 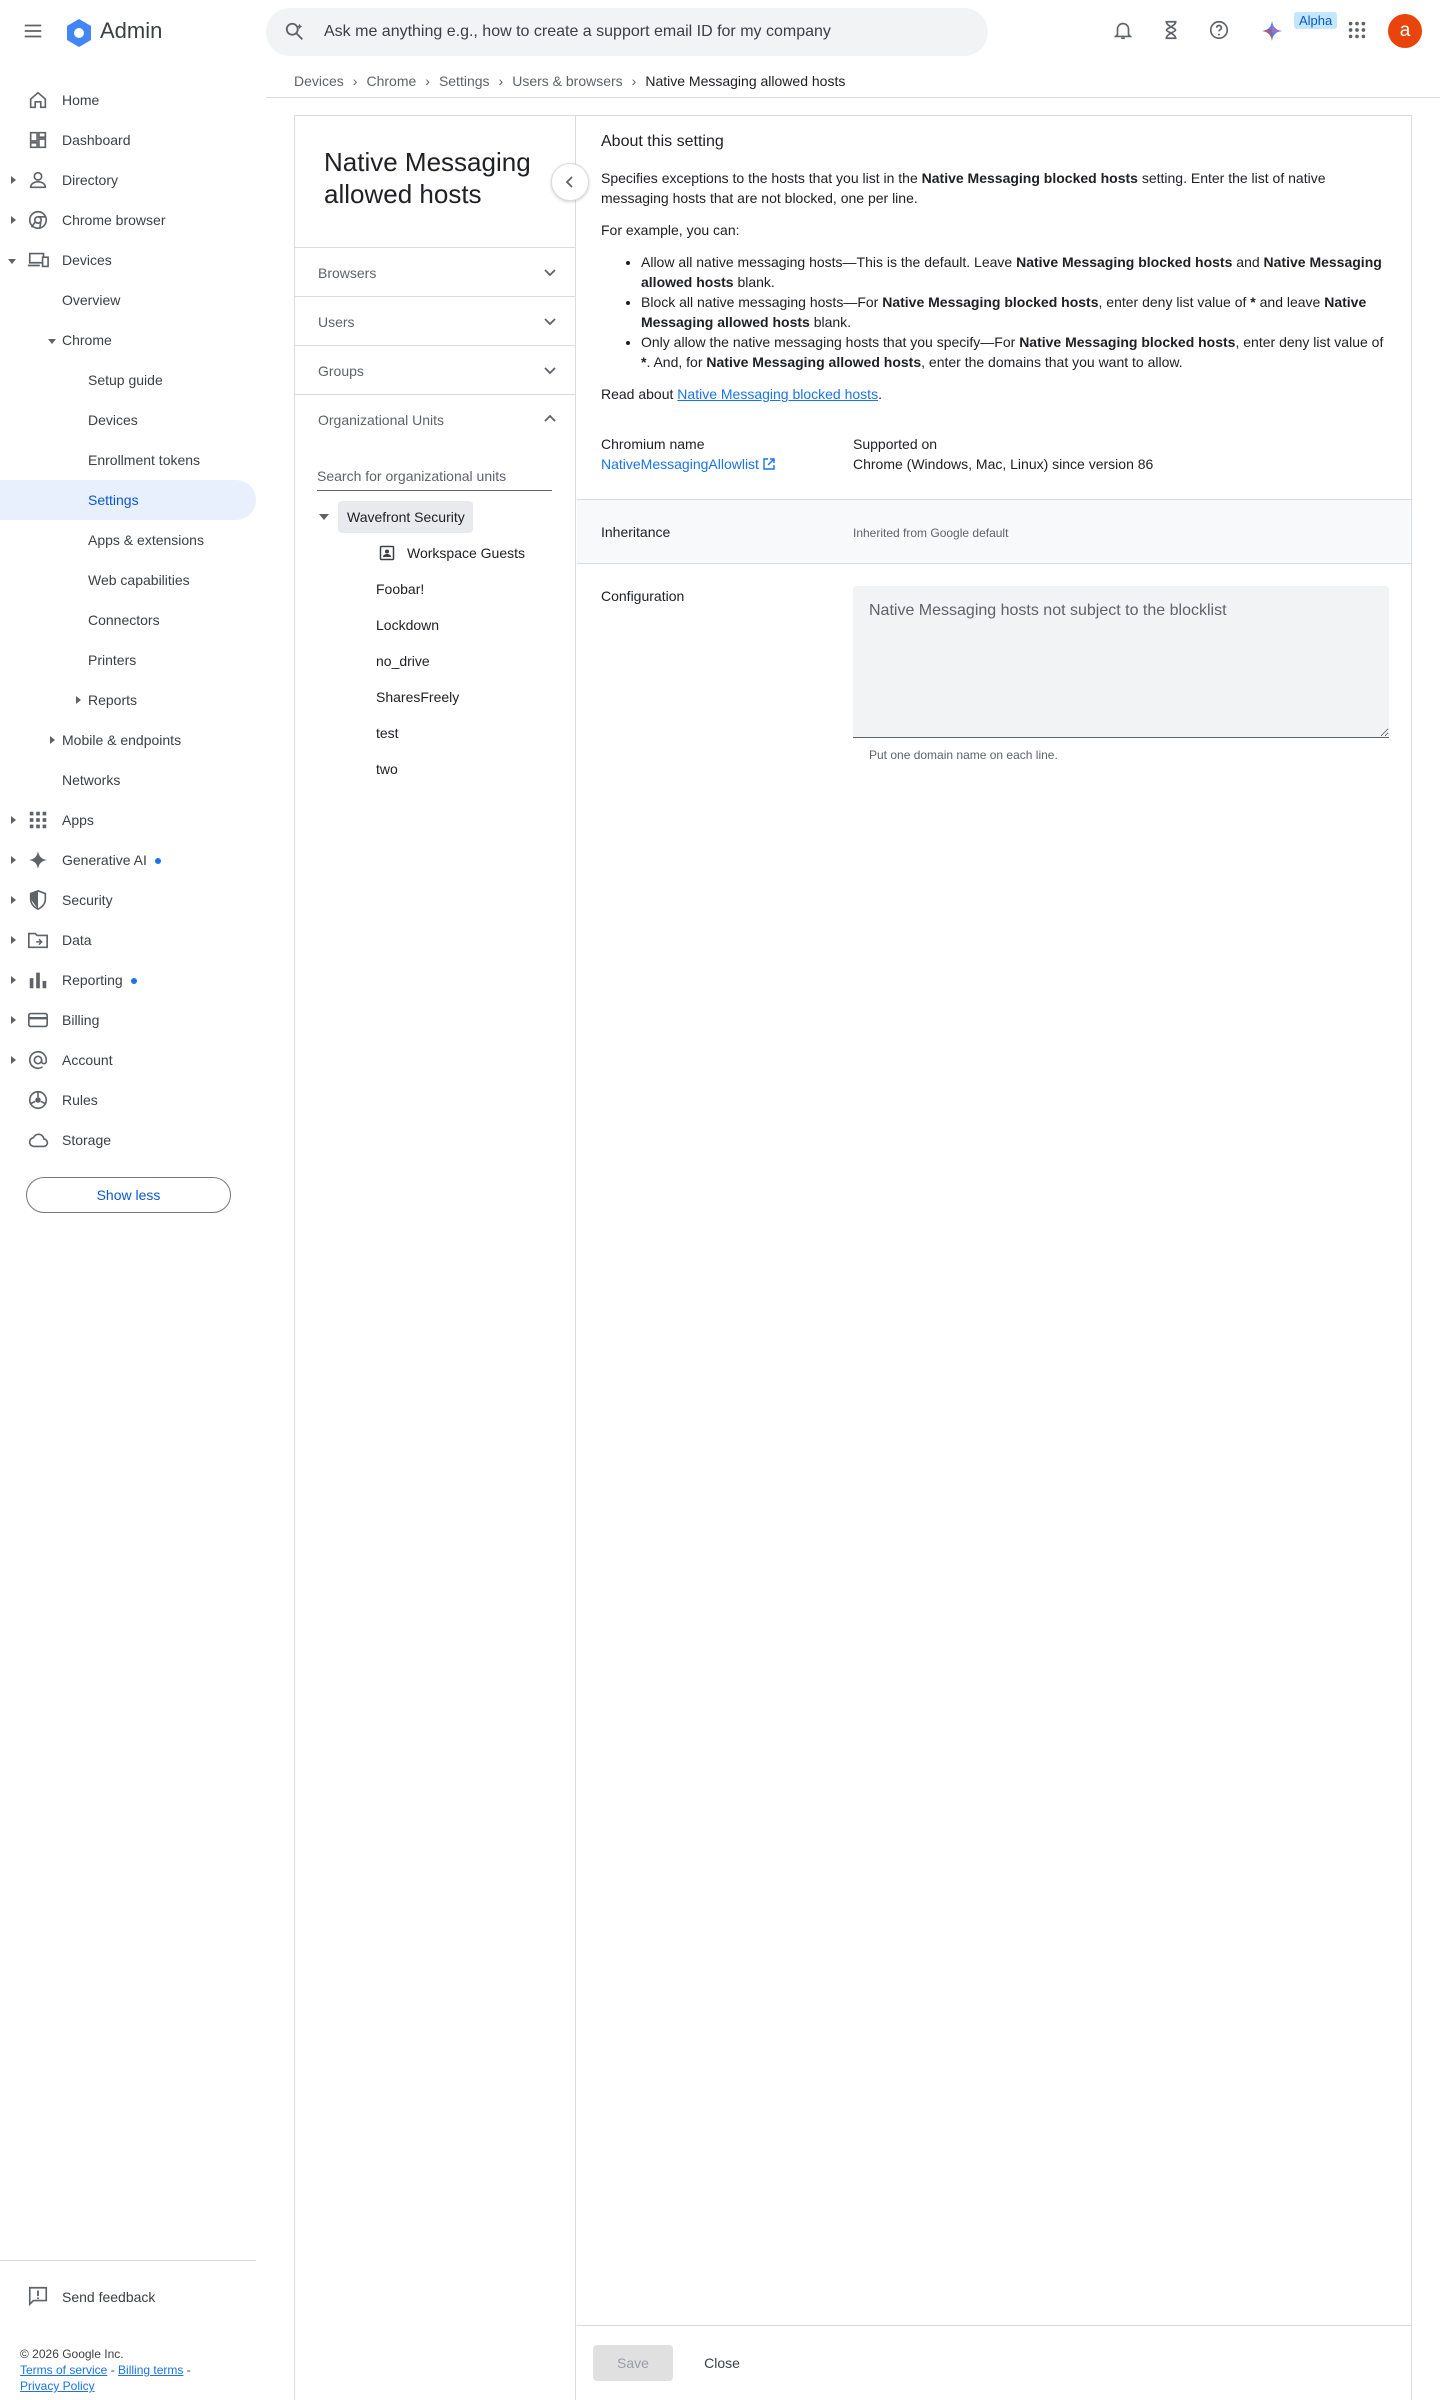 I want to click on sidebar-item-label: Devices, so click(x=87, y=260).